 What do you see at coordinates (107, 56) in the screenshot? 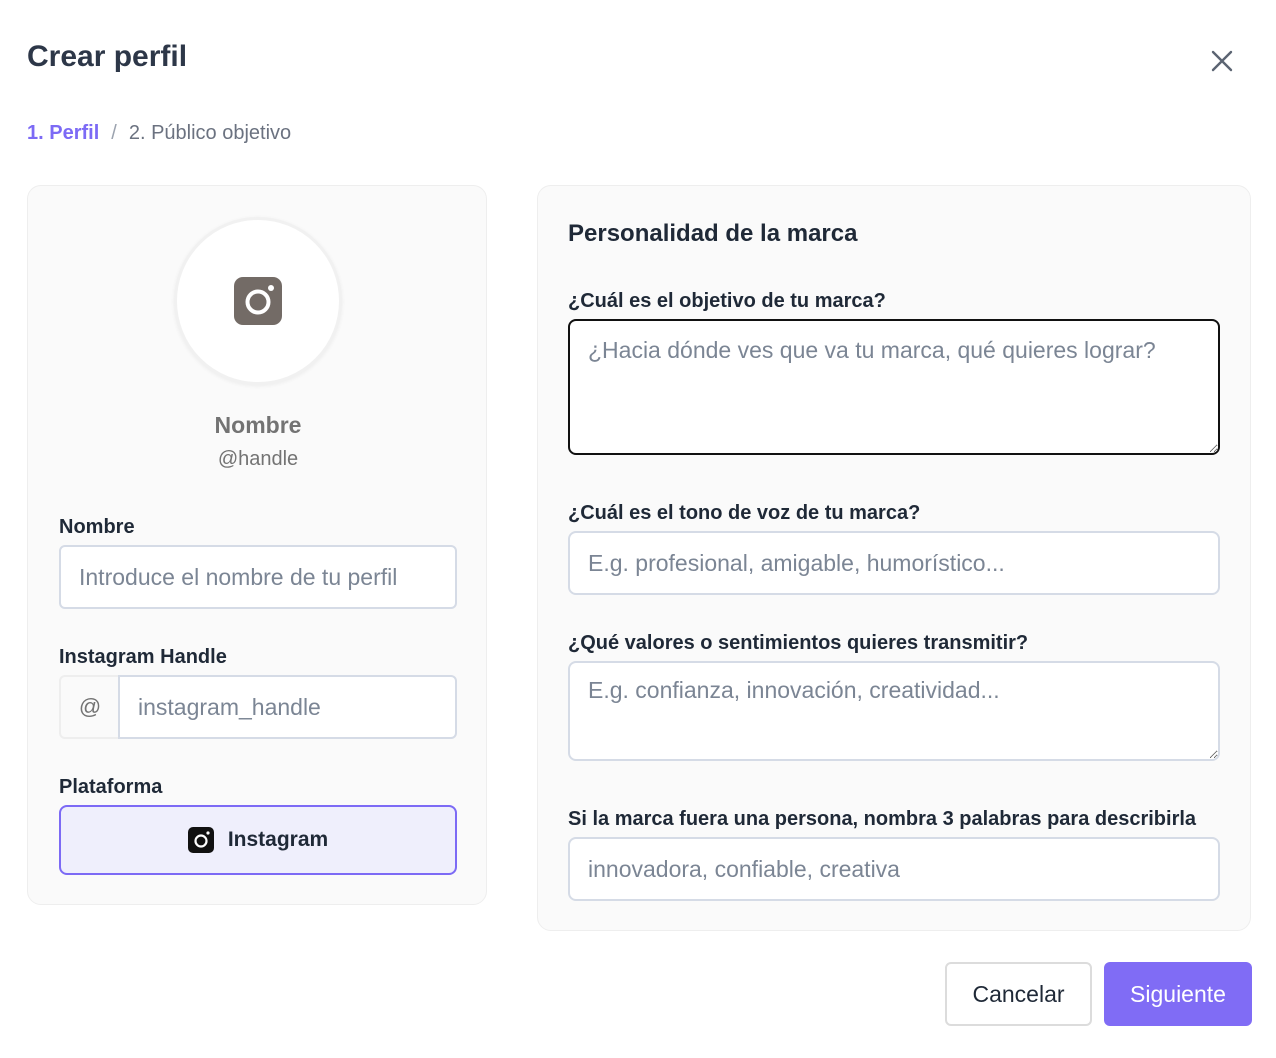
I see `dialog-title: Crear perfil` at bounding box center [107, 56].